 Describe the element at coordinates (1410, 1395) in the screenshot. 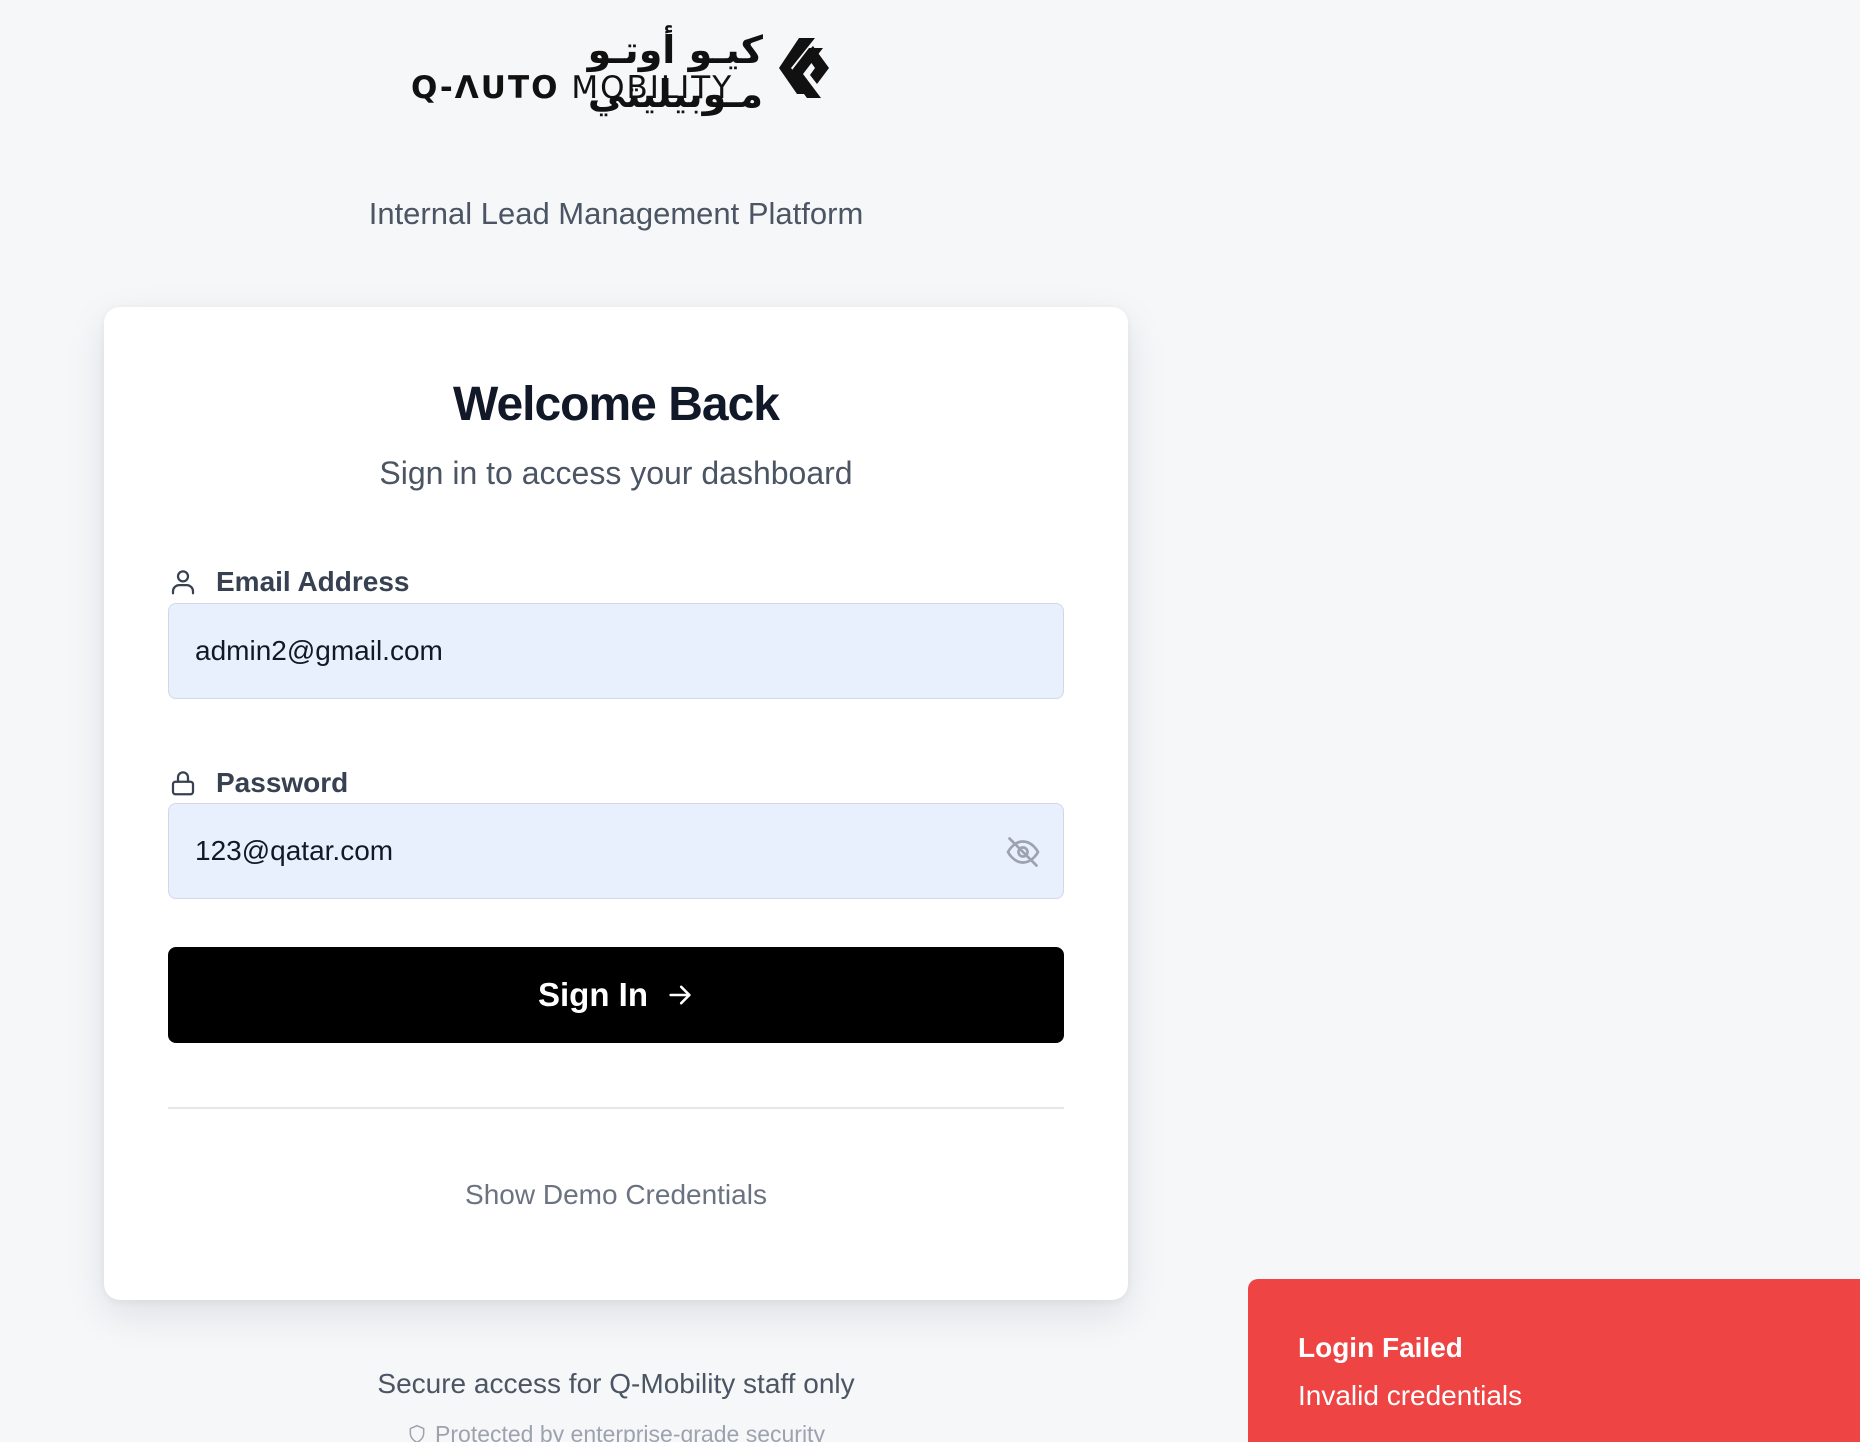

I see `toast-description: Invalid credentials` at that location.